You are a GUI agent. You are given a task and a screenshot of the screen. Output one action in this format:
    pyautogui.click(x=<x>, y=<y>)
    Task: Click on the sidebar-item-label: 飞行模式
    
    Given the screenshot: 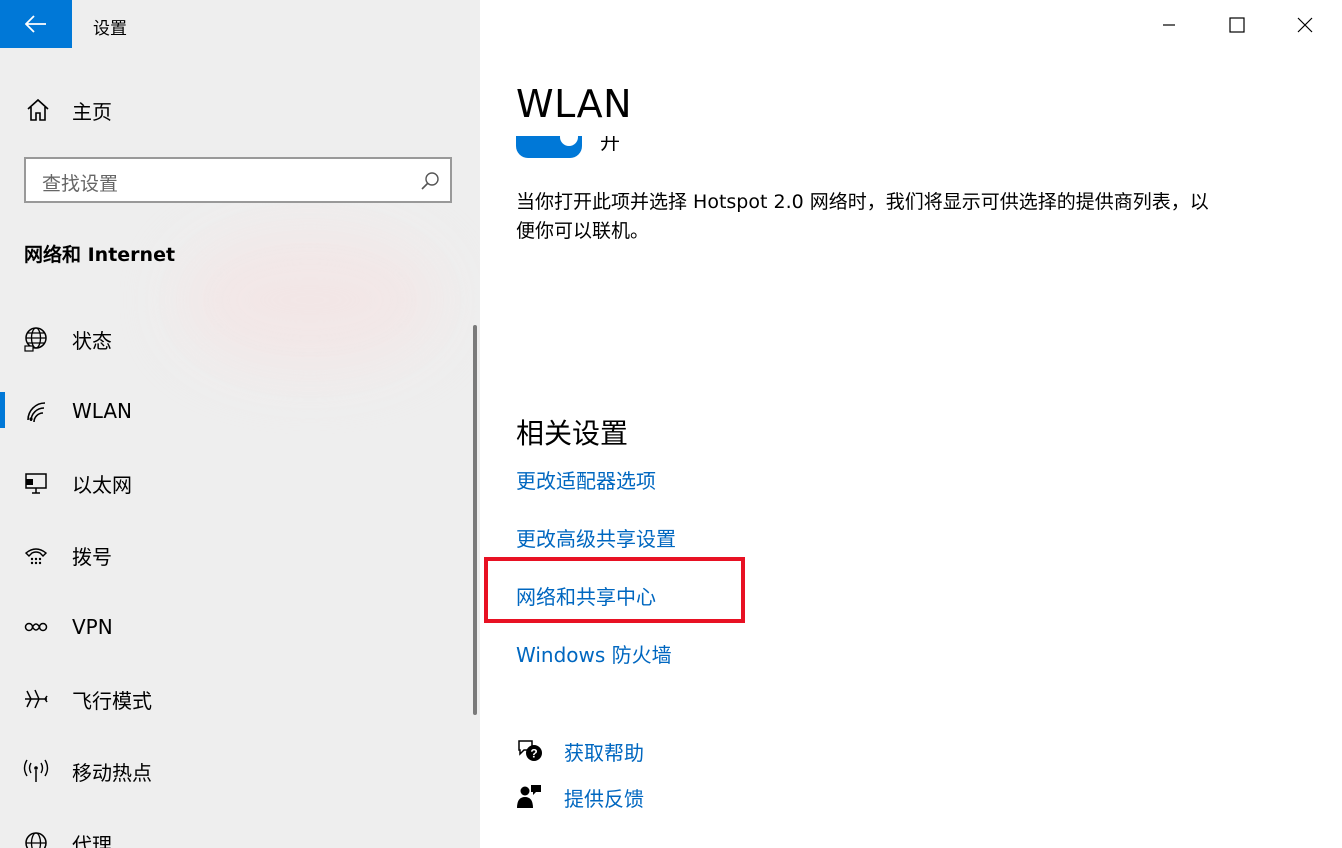 What is the action you would take?
    pyautogui.click(x=112, y=700)
    